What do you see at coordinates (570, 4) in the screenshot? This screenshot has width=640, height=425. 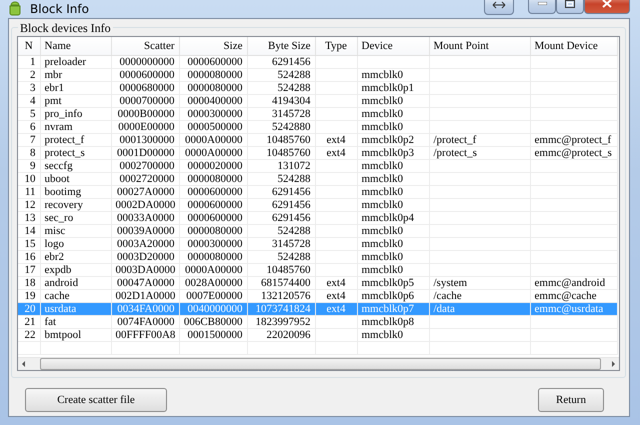 I see `maximize-icon` at bounding box center [570, 4].